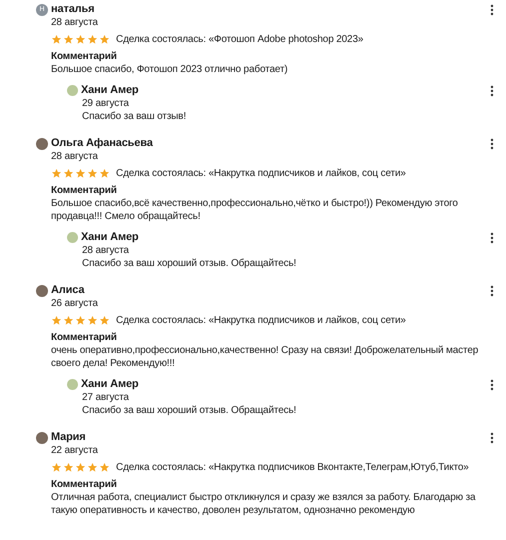  I want to click on deal-title: Сделка состоялась: «Фотошоп Adobe photoshop 2023», so click(240, 39).